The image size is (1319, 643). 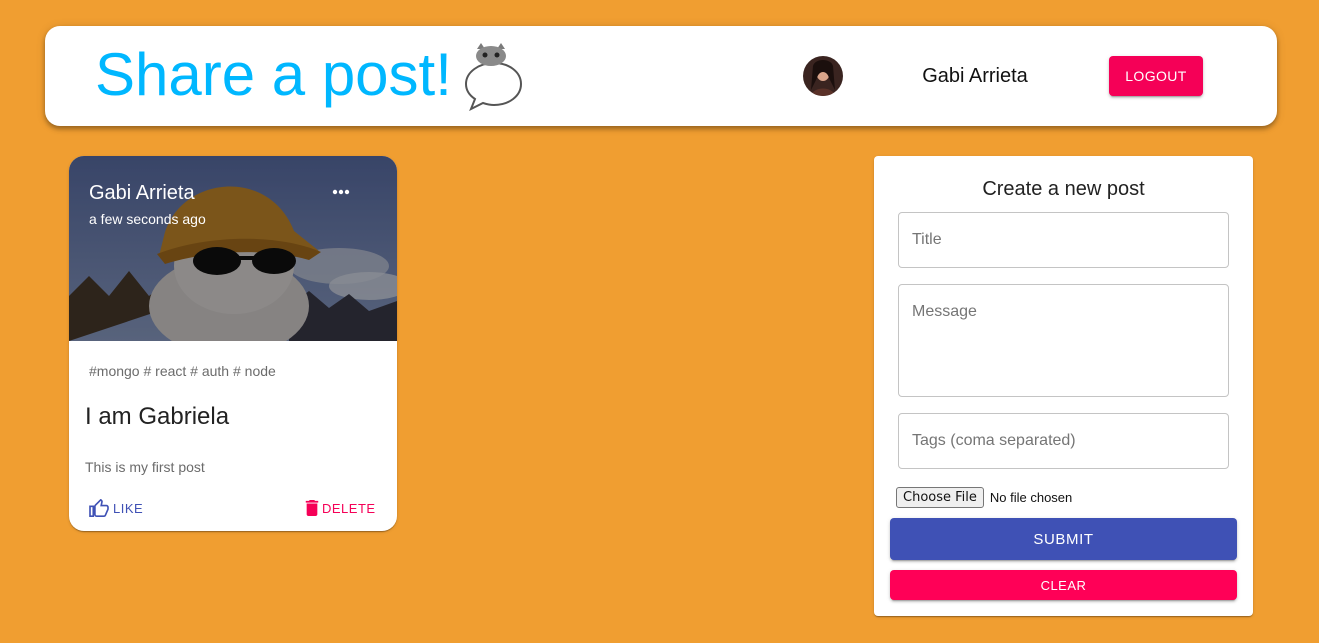 I want to click on file-picker: Choose File No file chosen, so click(x=984, y=497).